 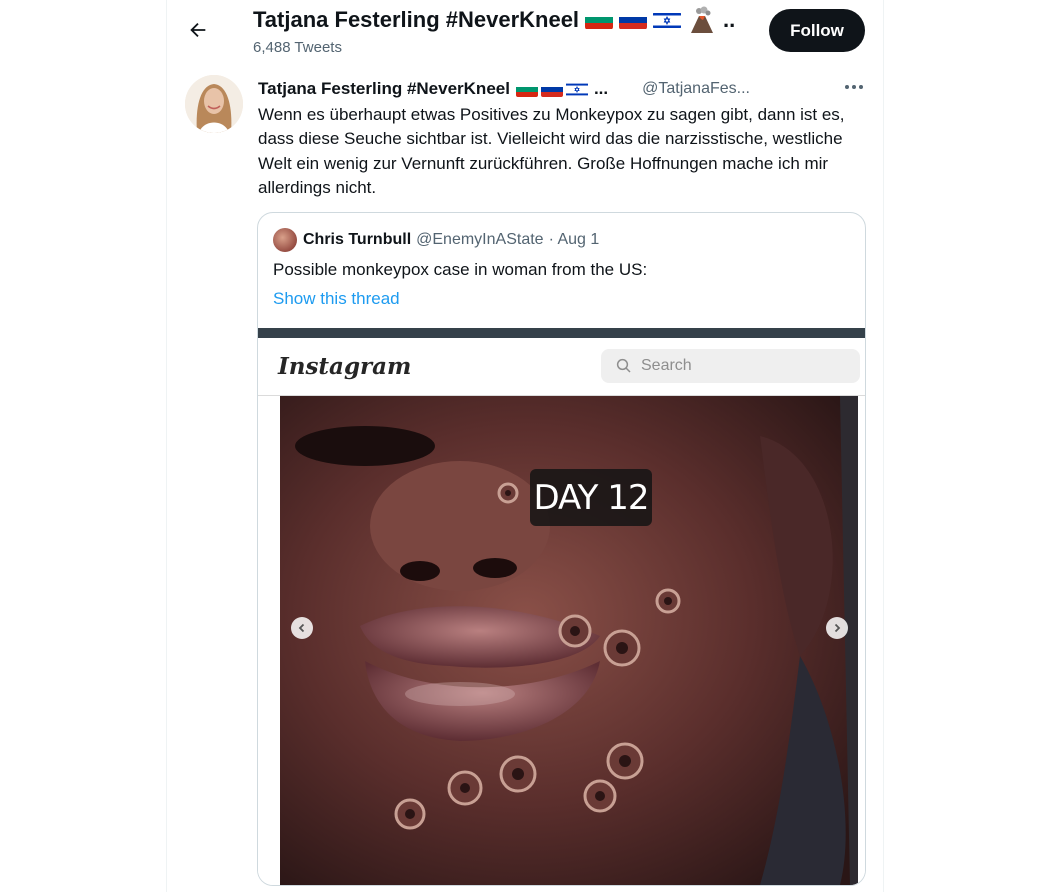 I want to click on header-name: Tatjana Festerling #NeverKneel, so click(x=416, y=19).